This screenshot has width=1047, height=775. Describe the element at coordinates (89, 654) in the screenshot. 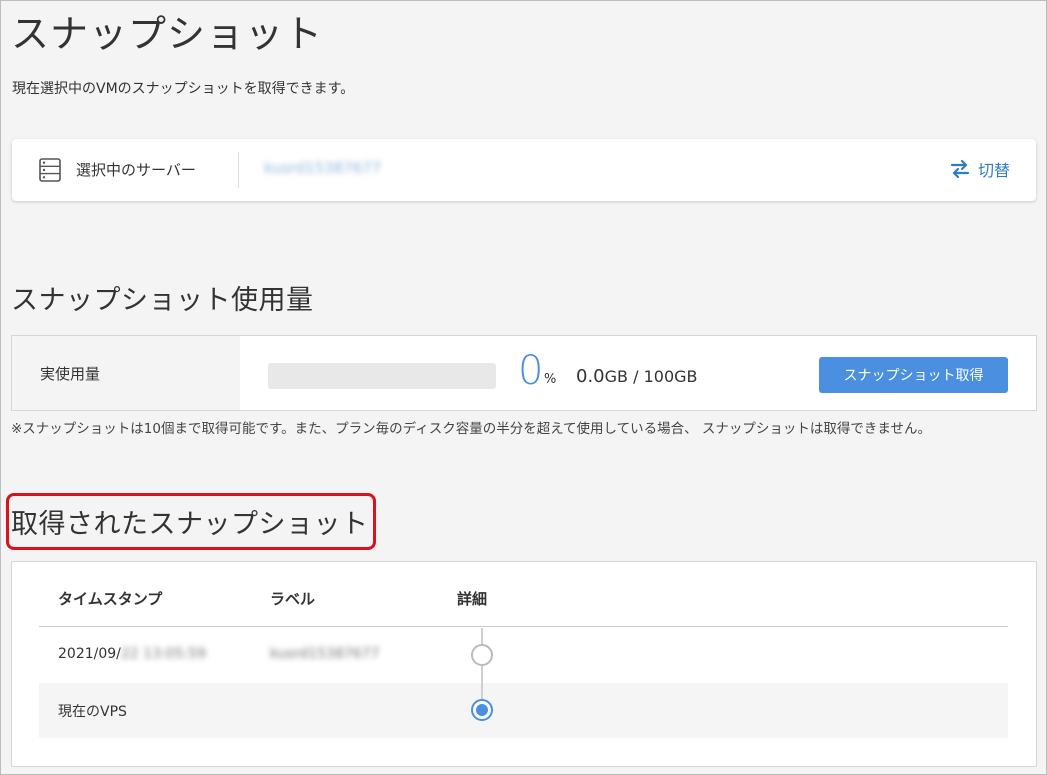

I see `timestamp-visible: 2021/09/` at that location.